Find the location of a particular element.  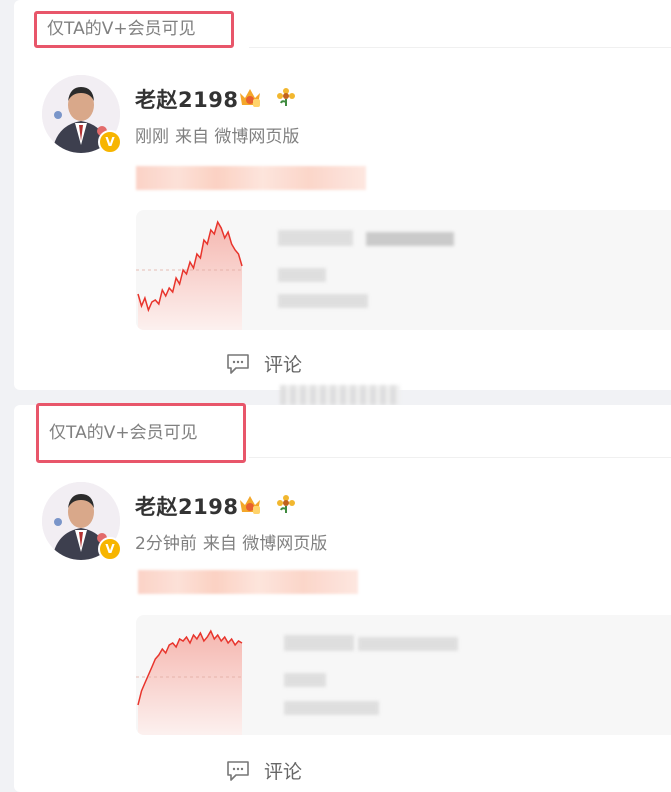

post-time: 刚刚 is located at coordinates (152, 137).